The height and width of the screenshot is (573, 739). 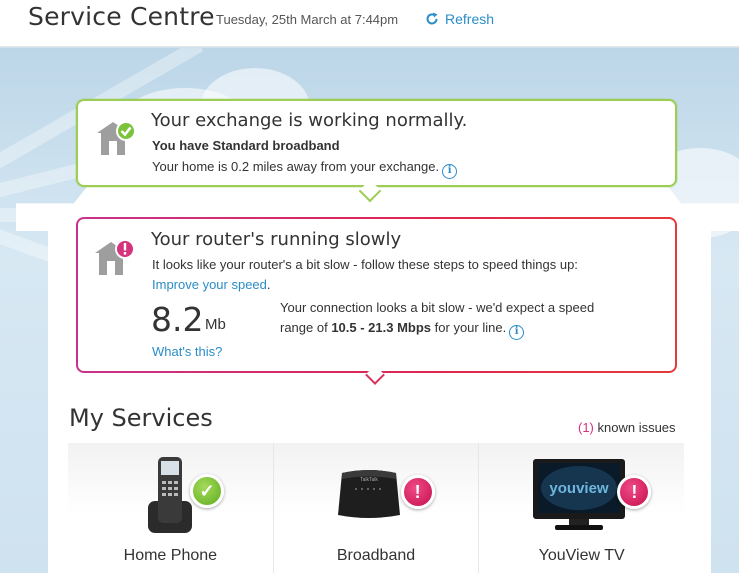 What do you see at coordinates (369, 480) in the screenshot?
I see `router-brand-text: TalkTalk` at bounding box center [369, 480].